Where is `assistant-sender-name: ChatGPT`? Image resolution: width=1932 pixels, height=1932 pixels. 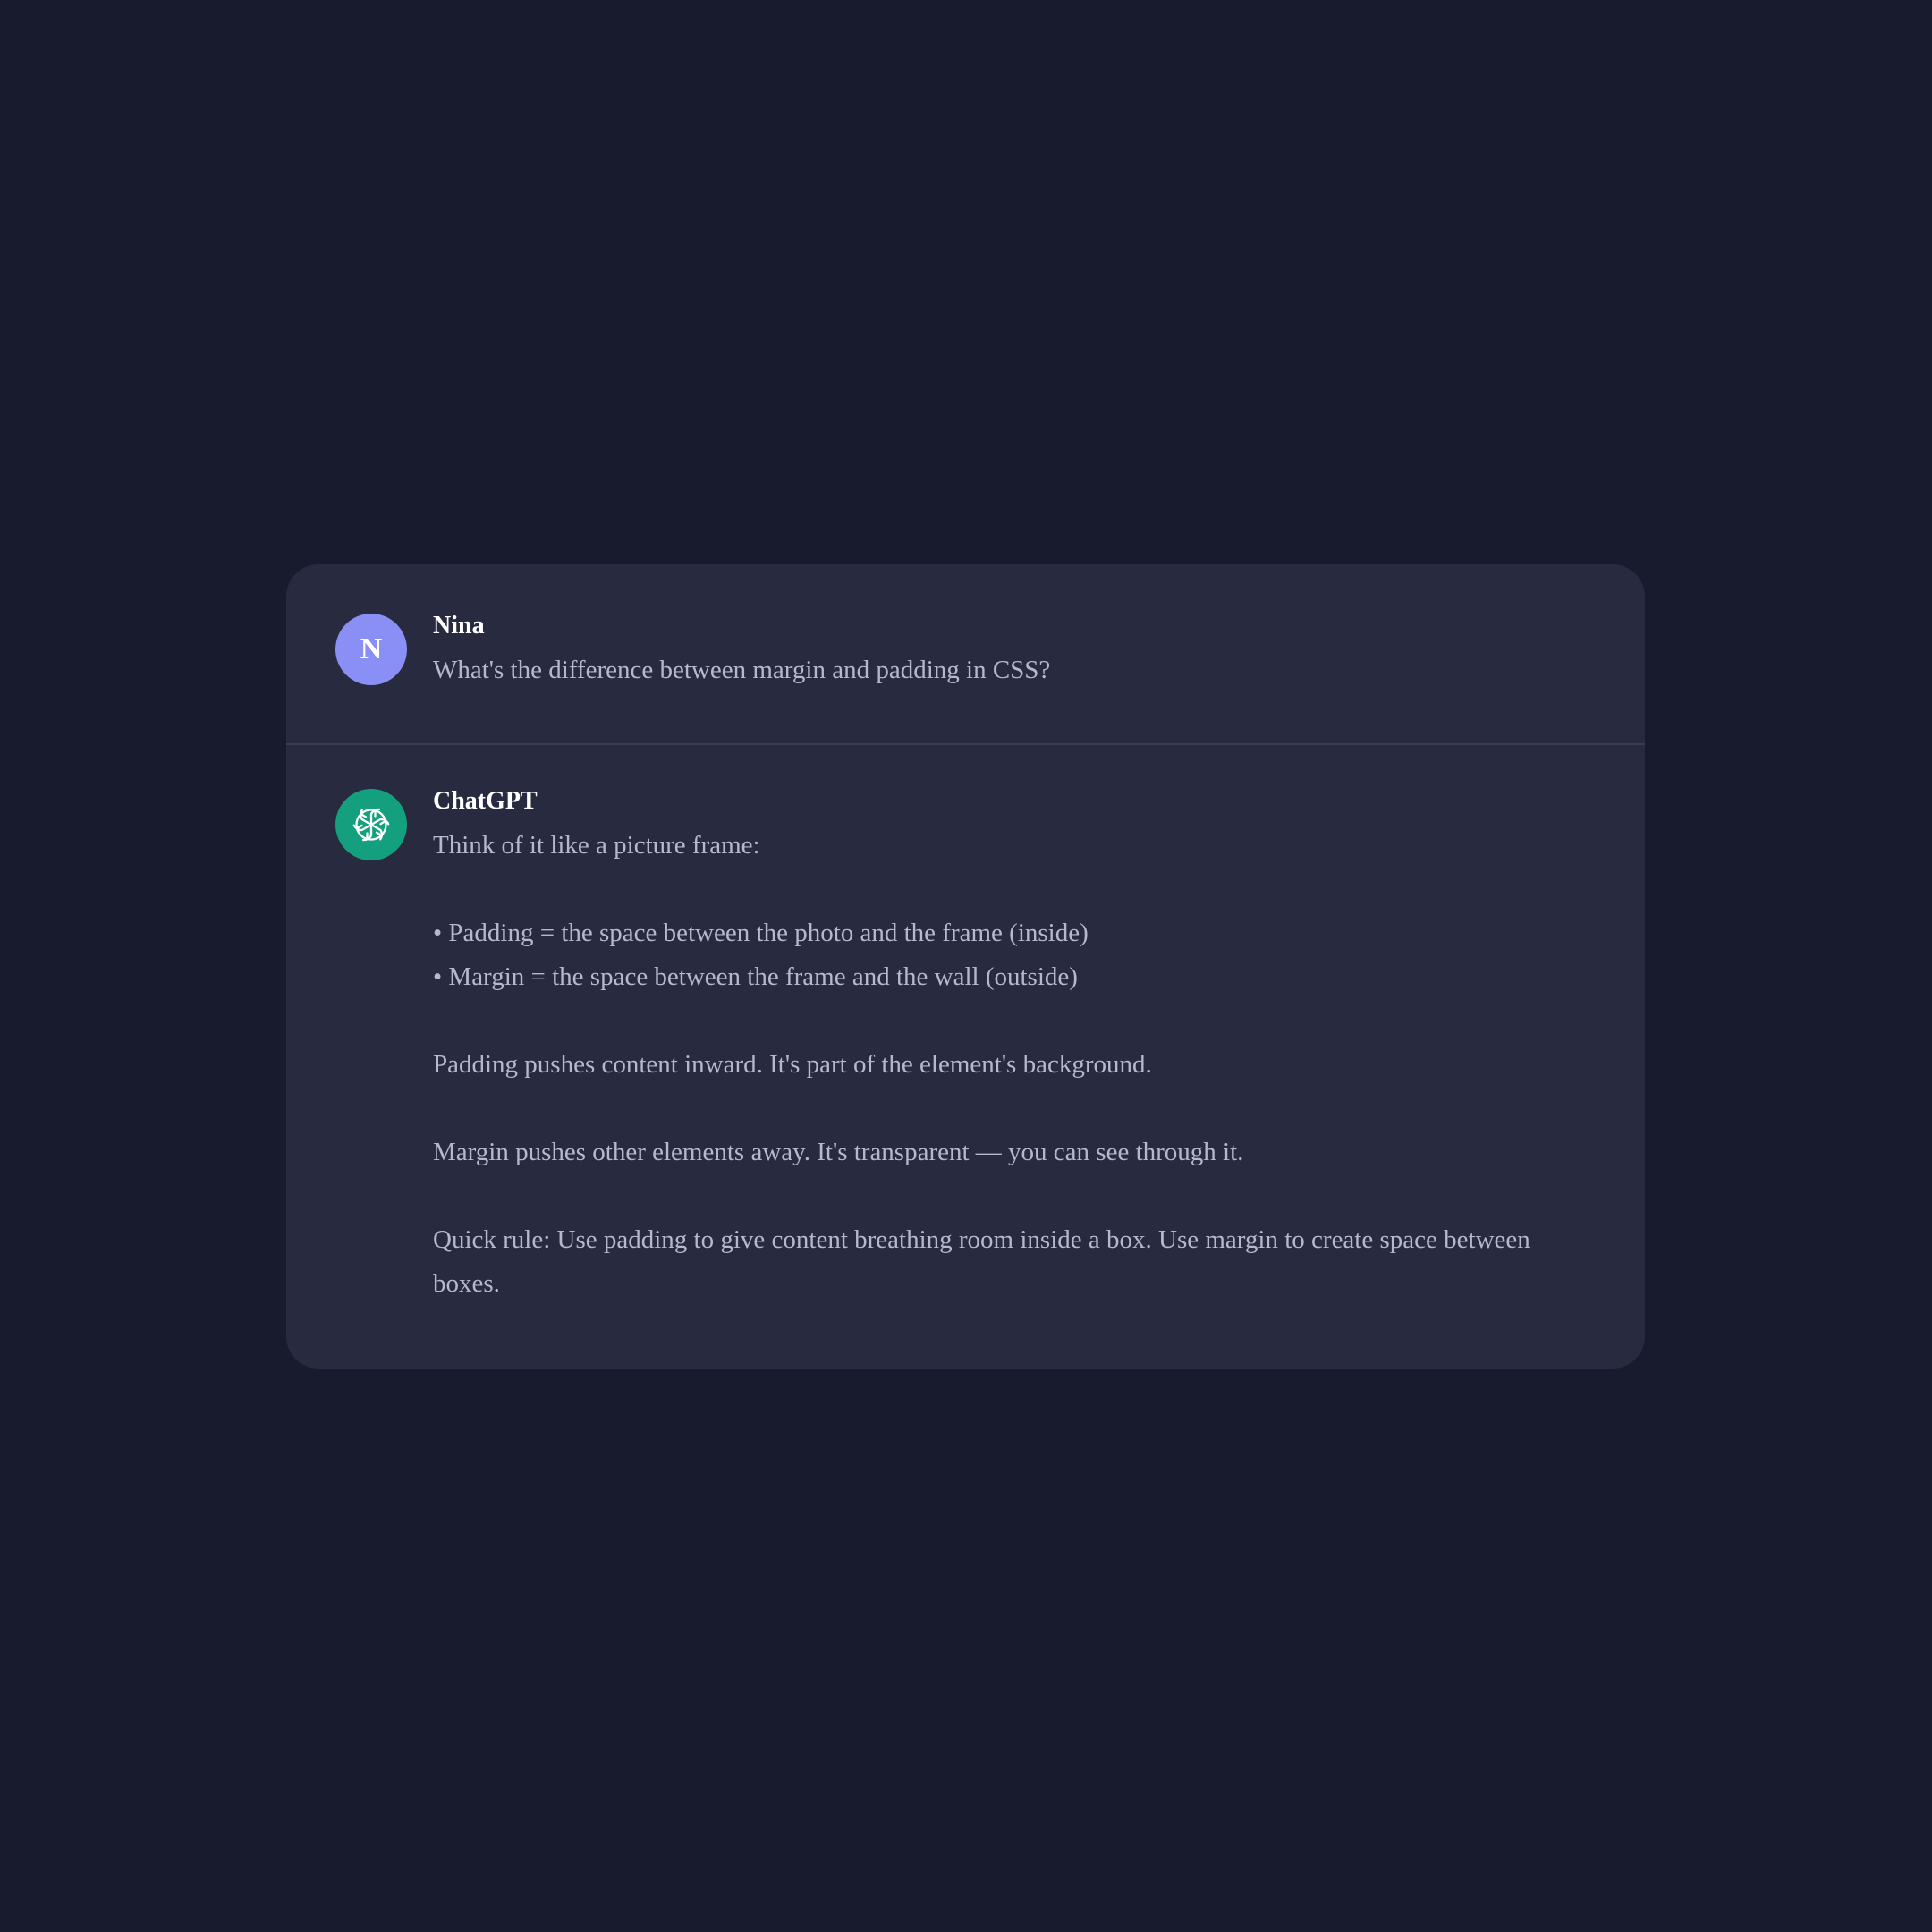
assistant-sender-name: ChatGPT is located at coordinates (485, 801).